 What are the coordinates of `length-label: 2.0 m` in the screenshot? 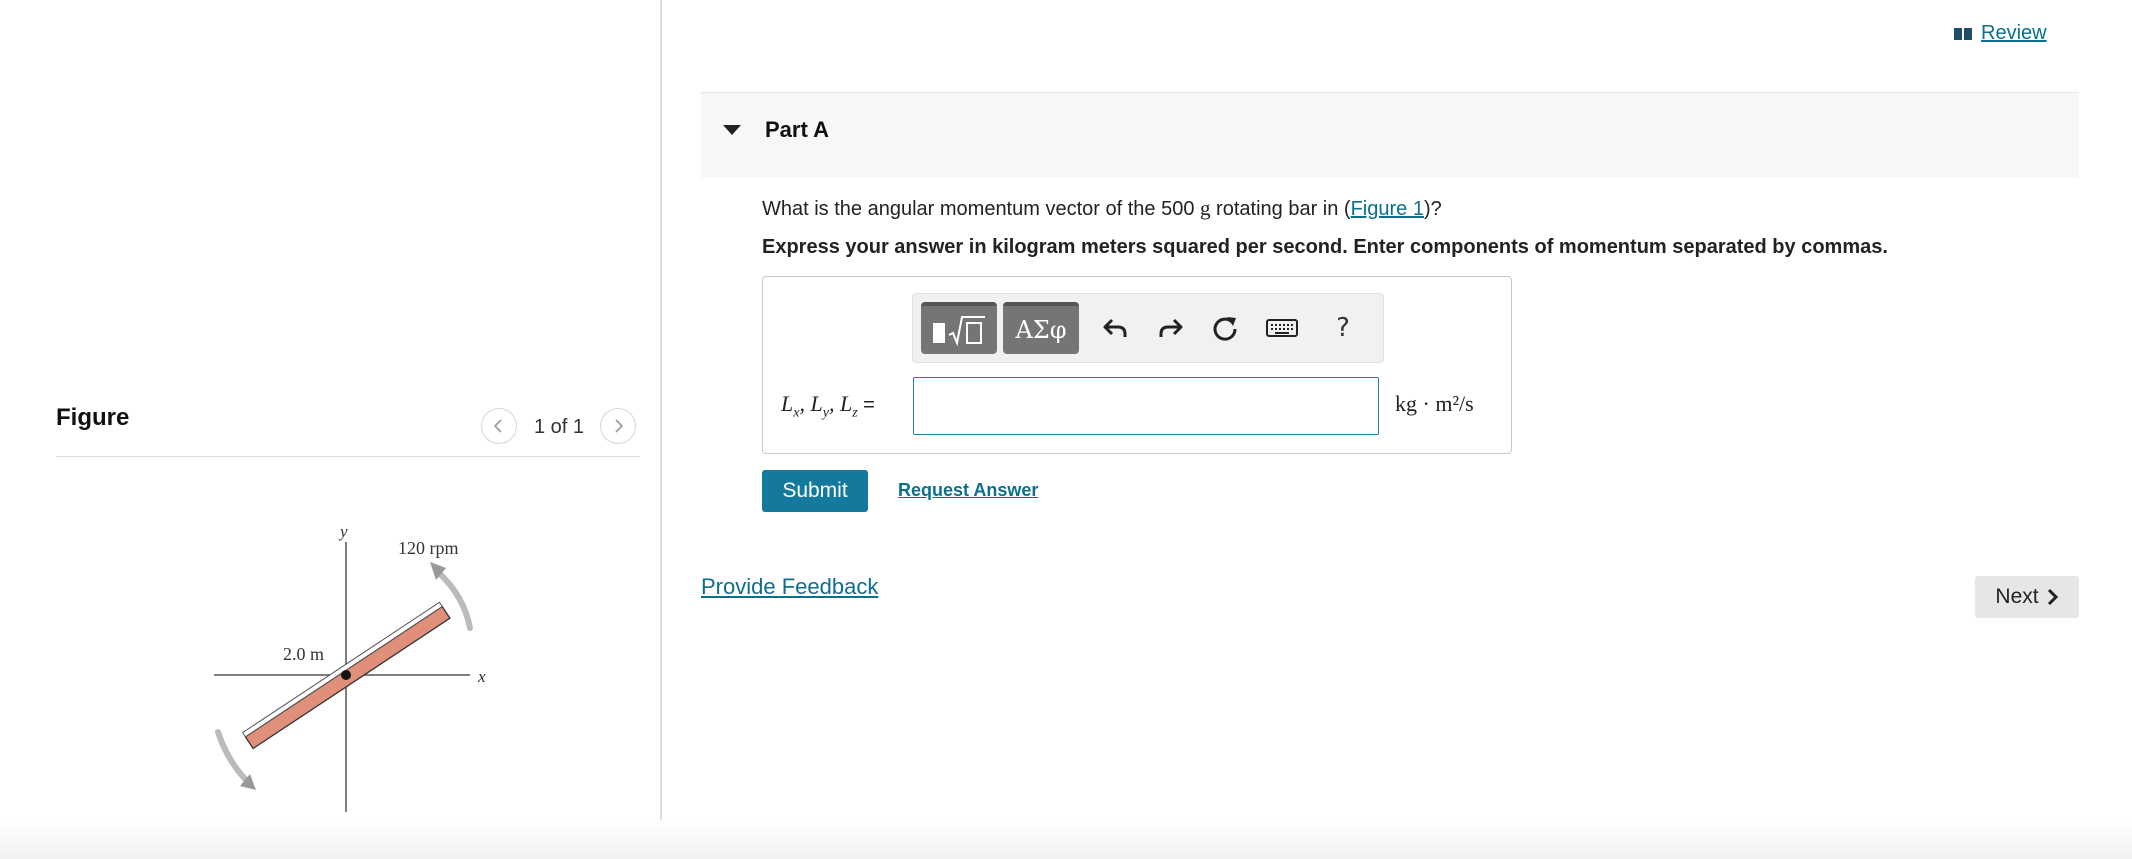 It's located at (303, 654).